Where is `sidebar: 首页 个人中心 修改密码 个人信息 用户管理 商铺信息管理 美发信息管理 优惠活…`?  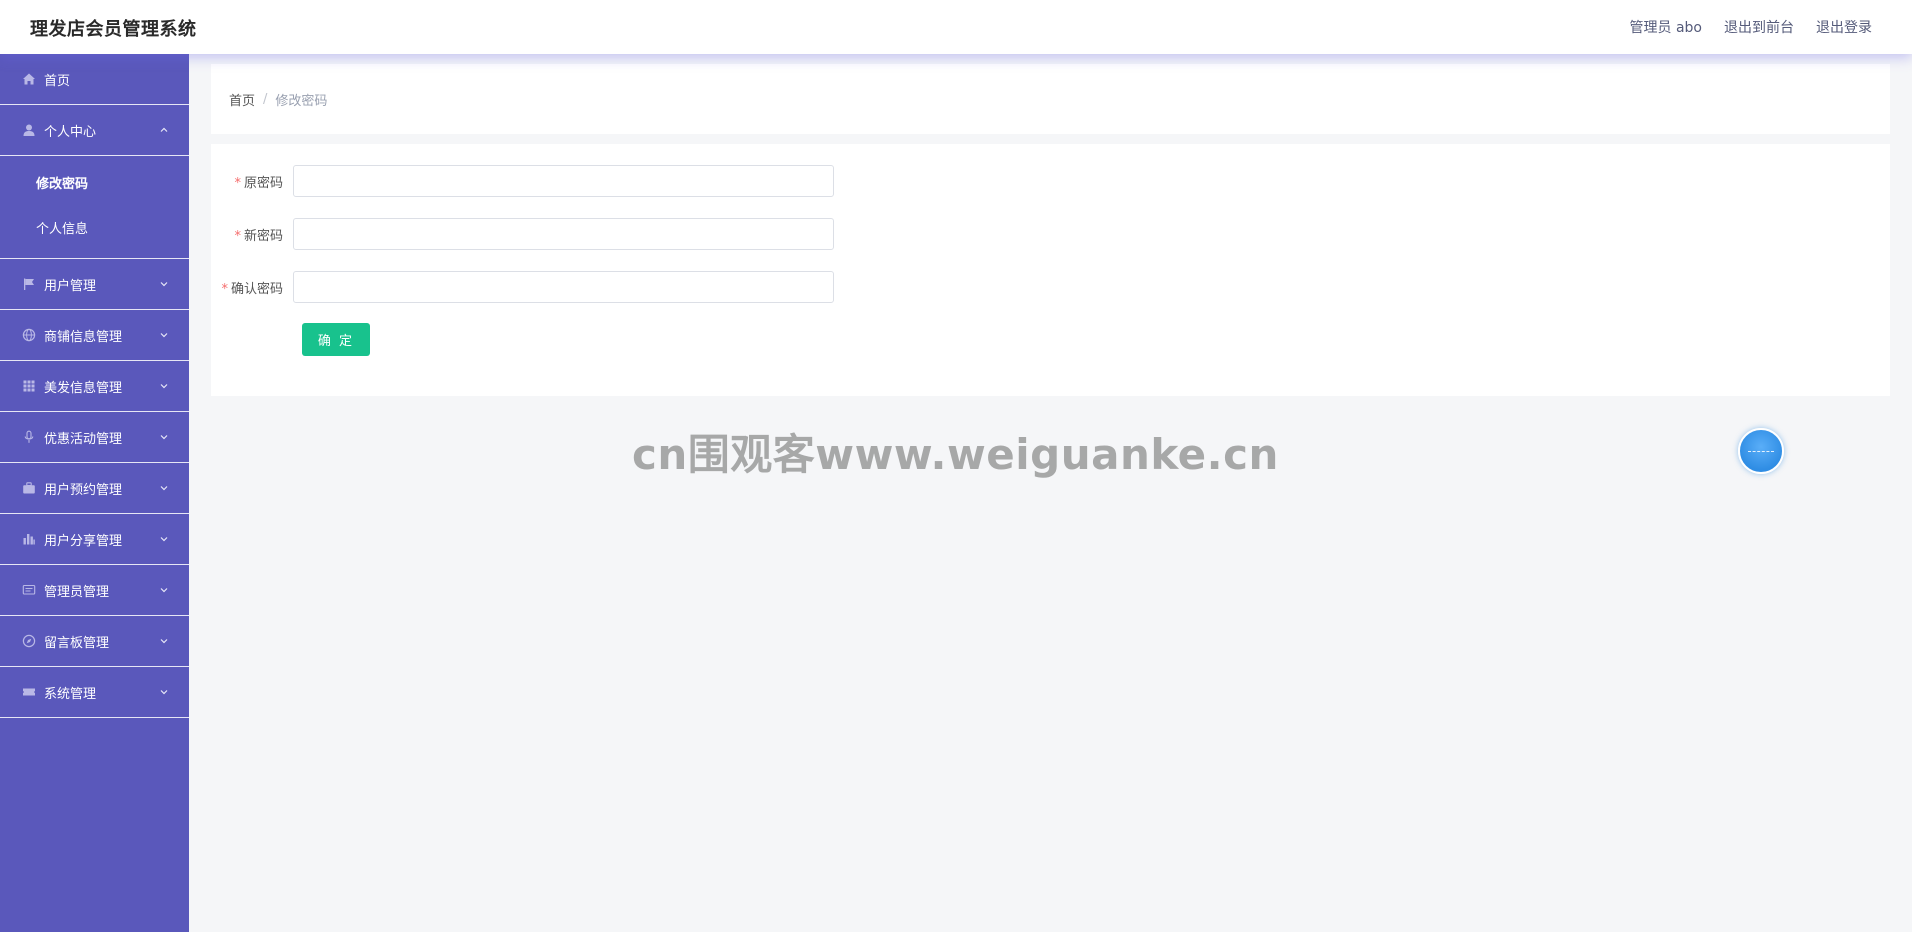 sidebar: 首页 个人中心 修改密码 个人信息 用户管理 商铺信息管理 美发信息管理 优惠活… is located at coordinates (94, 493).